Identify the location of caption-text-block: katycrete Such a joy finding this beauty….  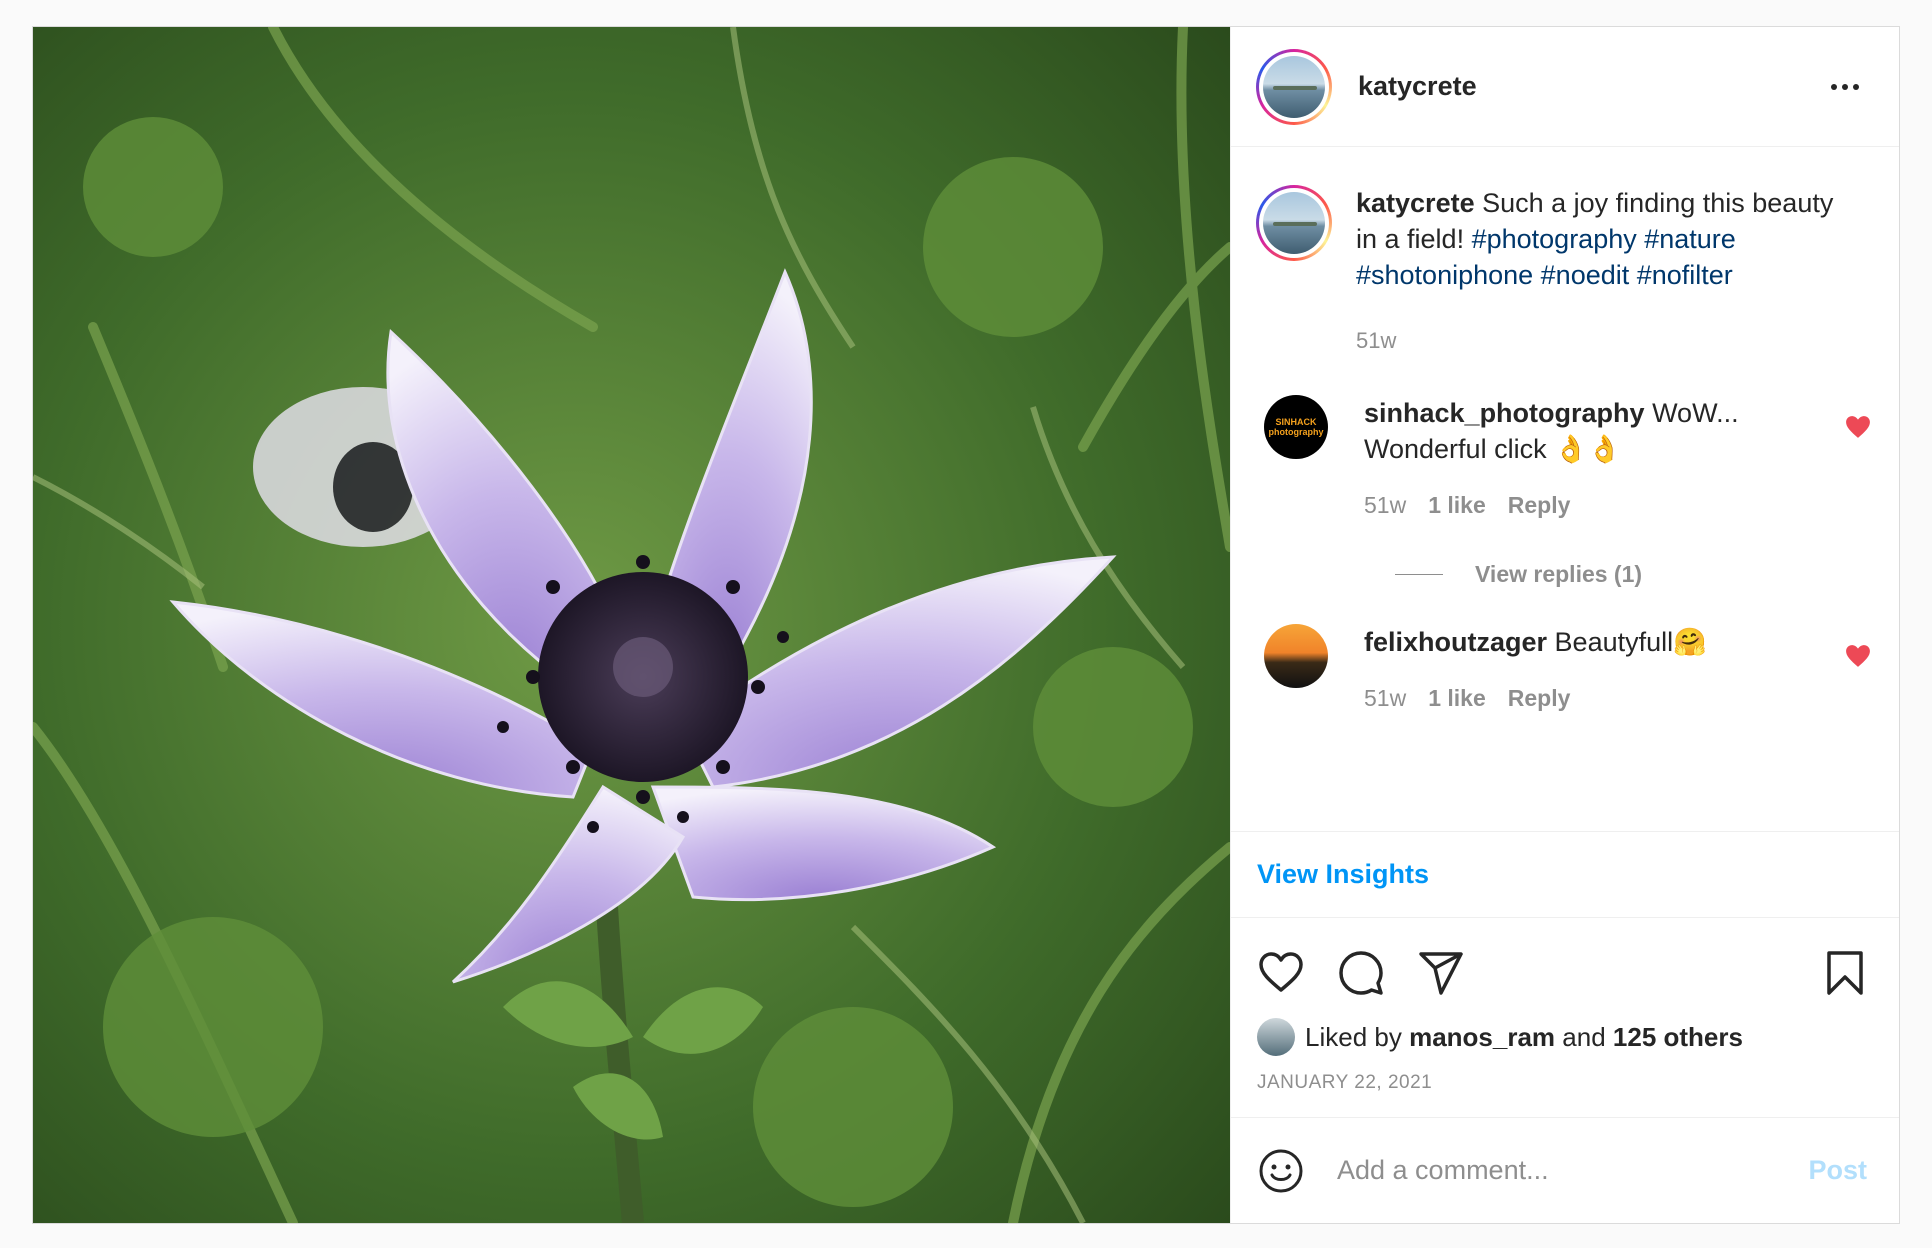
(1606, 272).